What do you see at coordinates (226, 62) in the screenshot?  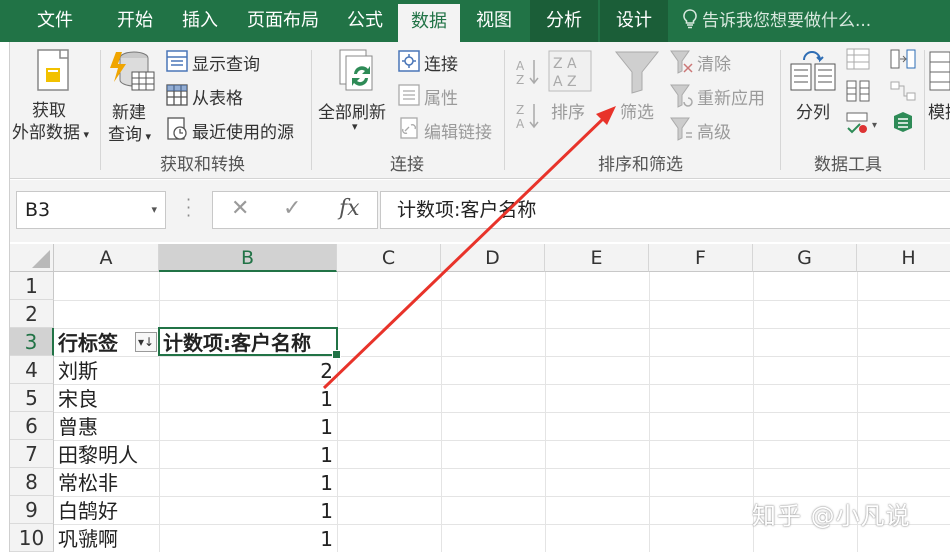 I see `show-queries-button: 显示查询` at bounding box center [226, 62].